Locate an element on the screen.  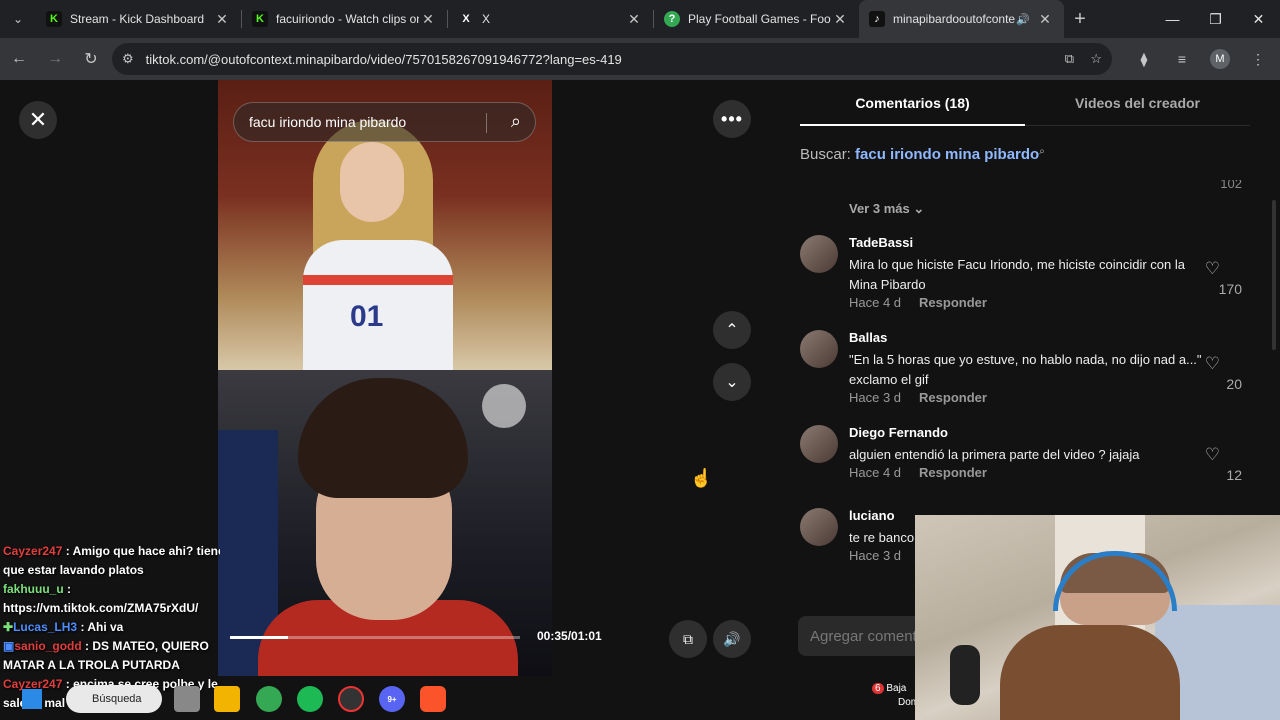
task-view-icon is located at coordinates (187, 699).